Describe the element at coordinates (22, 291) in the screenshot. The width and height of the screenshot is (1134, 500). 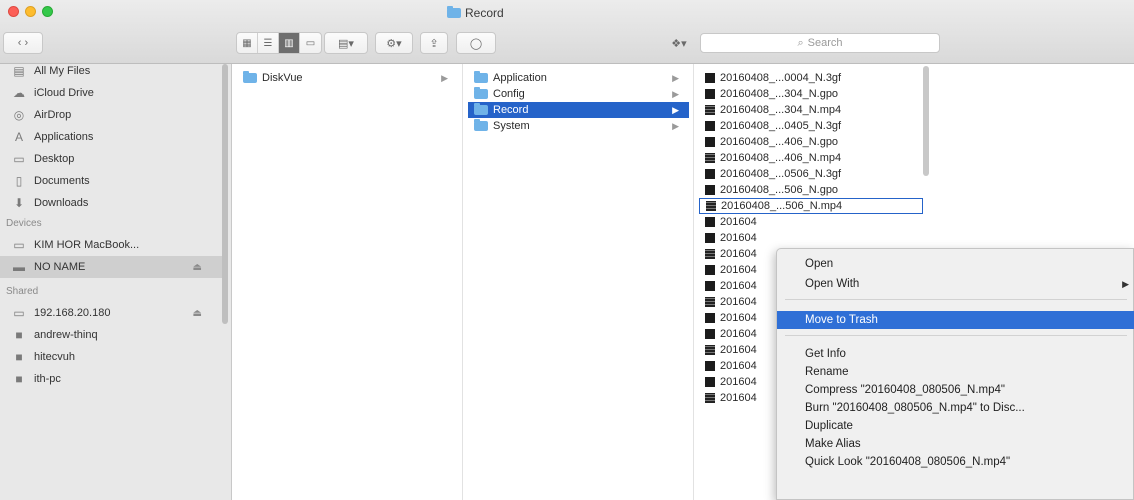
I see `sidebar-section-shared: Shared` at that location.